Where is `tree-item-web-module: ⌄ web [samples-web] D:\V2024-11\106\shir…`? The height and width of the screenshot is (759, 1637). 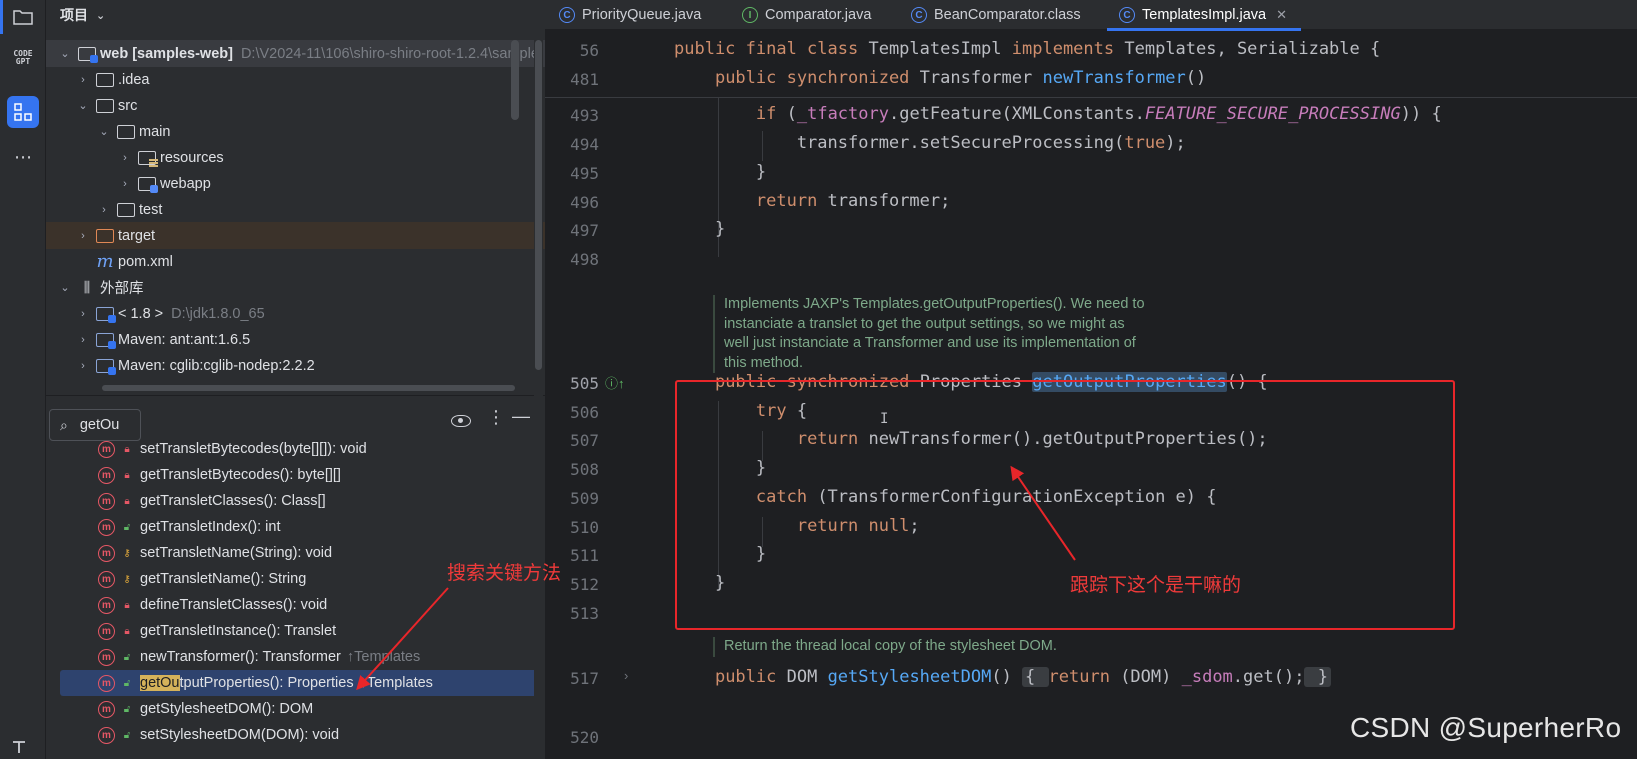
tree-item-web-module: ⌄ web [samples-web] D:\V2024-11\106\shir… is located at coordinates (295, 53).